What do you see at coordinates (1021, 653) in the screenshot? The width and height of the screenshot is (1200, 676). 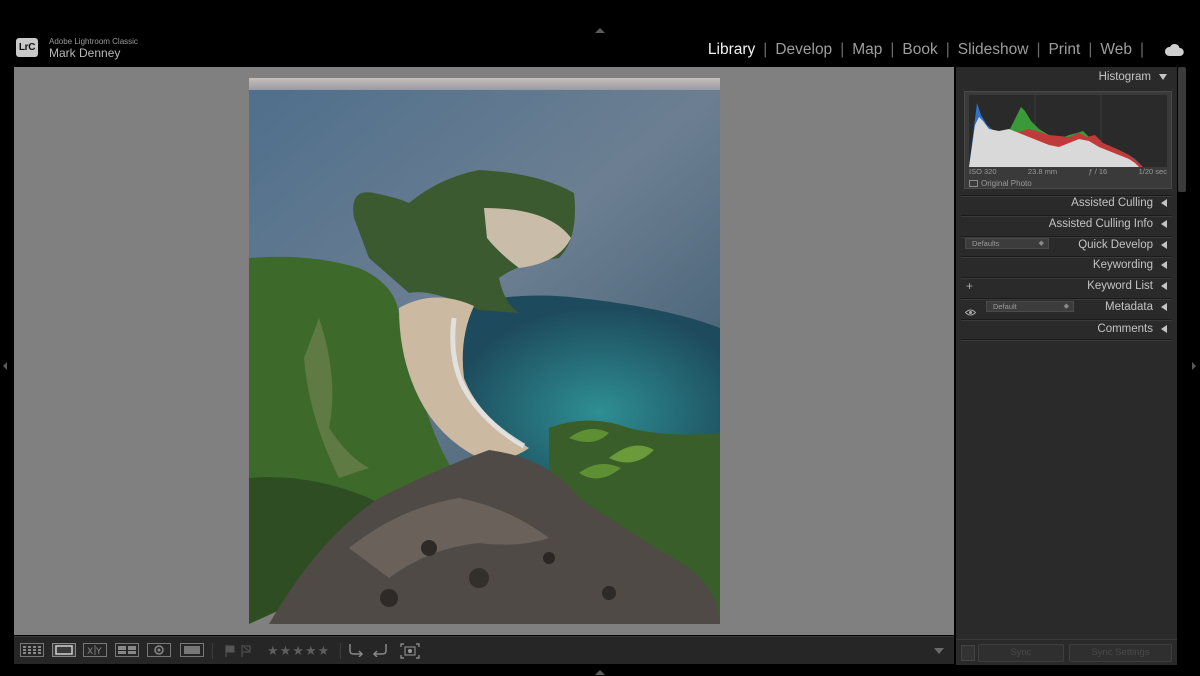 I see `sync-button: Sync` at bounding box center [1021, 653].